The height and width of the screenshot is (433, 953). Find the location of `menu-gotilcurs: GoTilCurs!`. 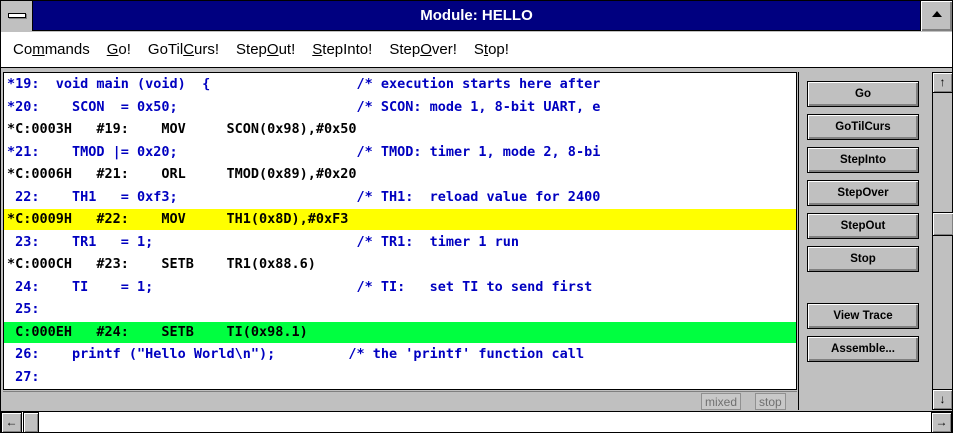

menu-gotilcurs: GoTilCurs! is located at coordinates (183, 49).